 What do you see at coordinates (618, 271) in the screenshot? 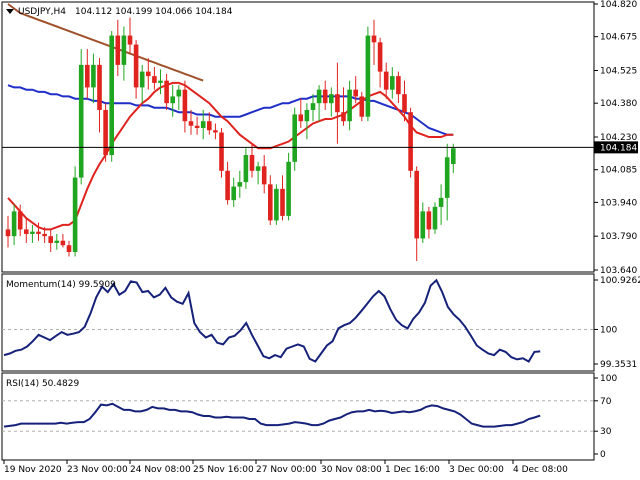
I see `price-tick-label: 103.640` at bounding box center [618, 271].